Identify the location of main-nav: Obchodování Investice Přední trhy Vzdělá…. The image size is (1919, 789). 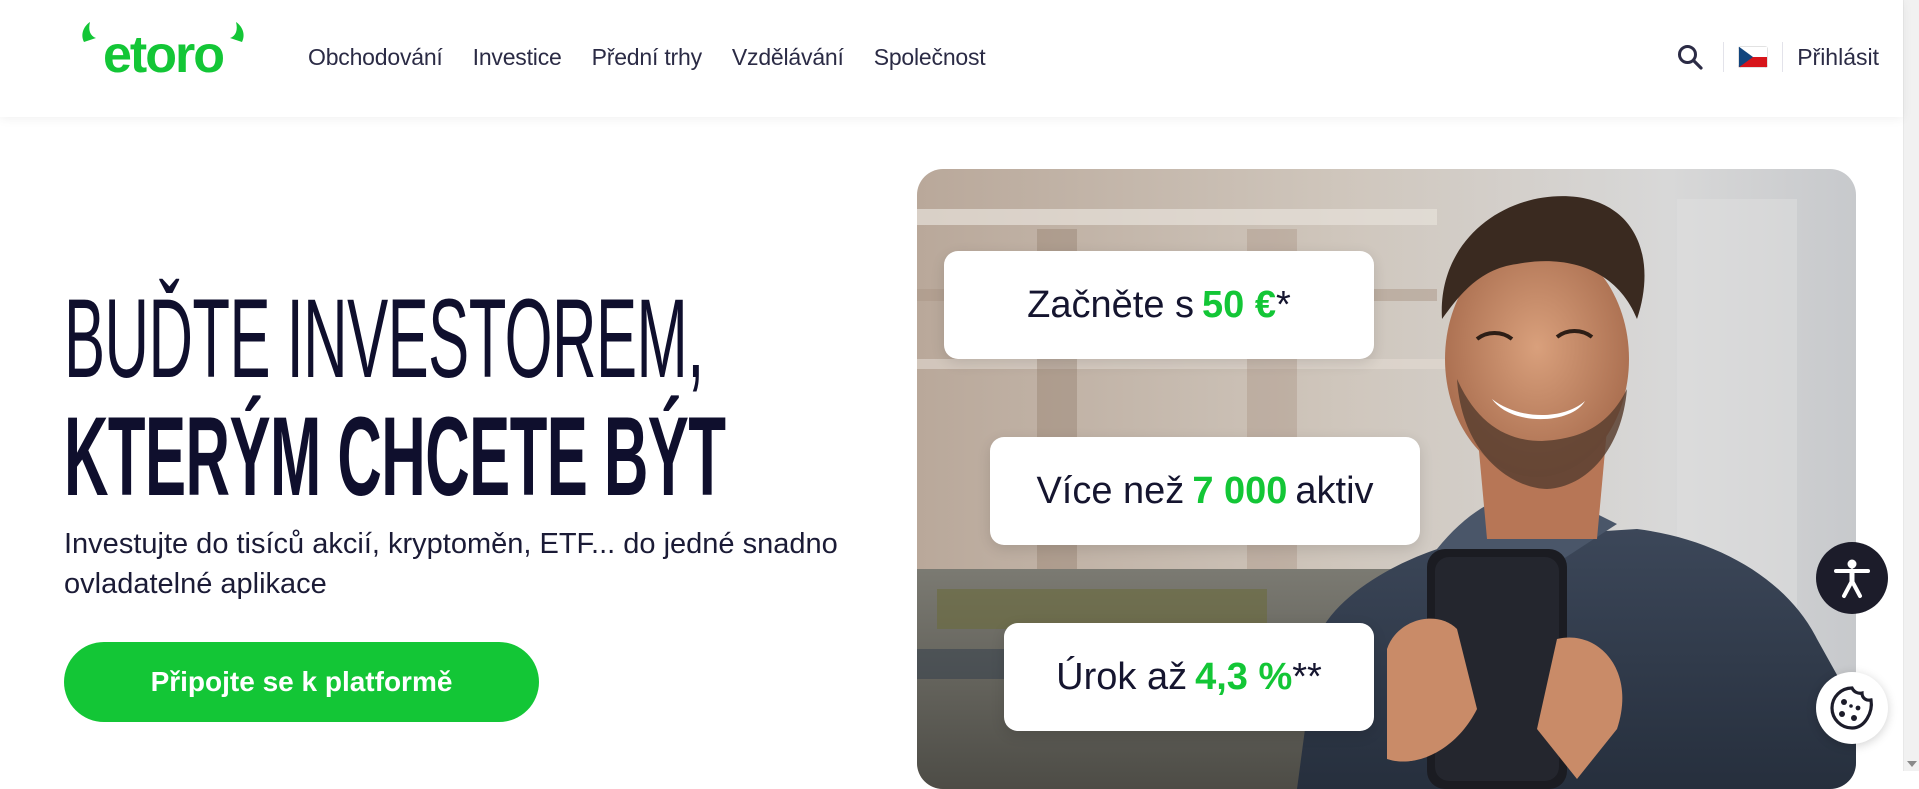
(647, 57).